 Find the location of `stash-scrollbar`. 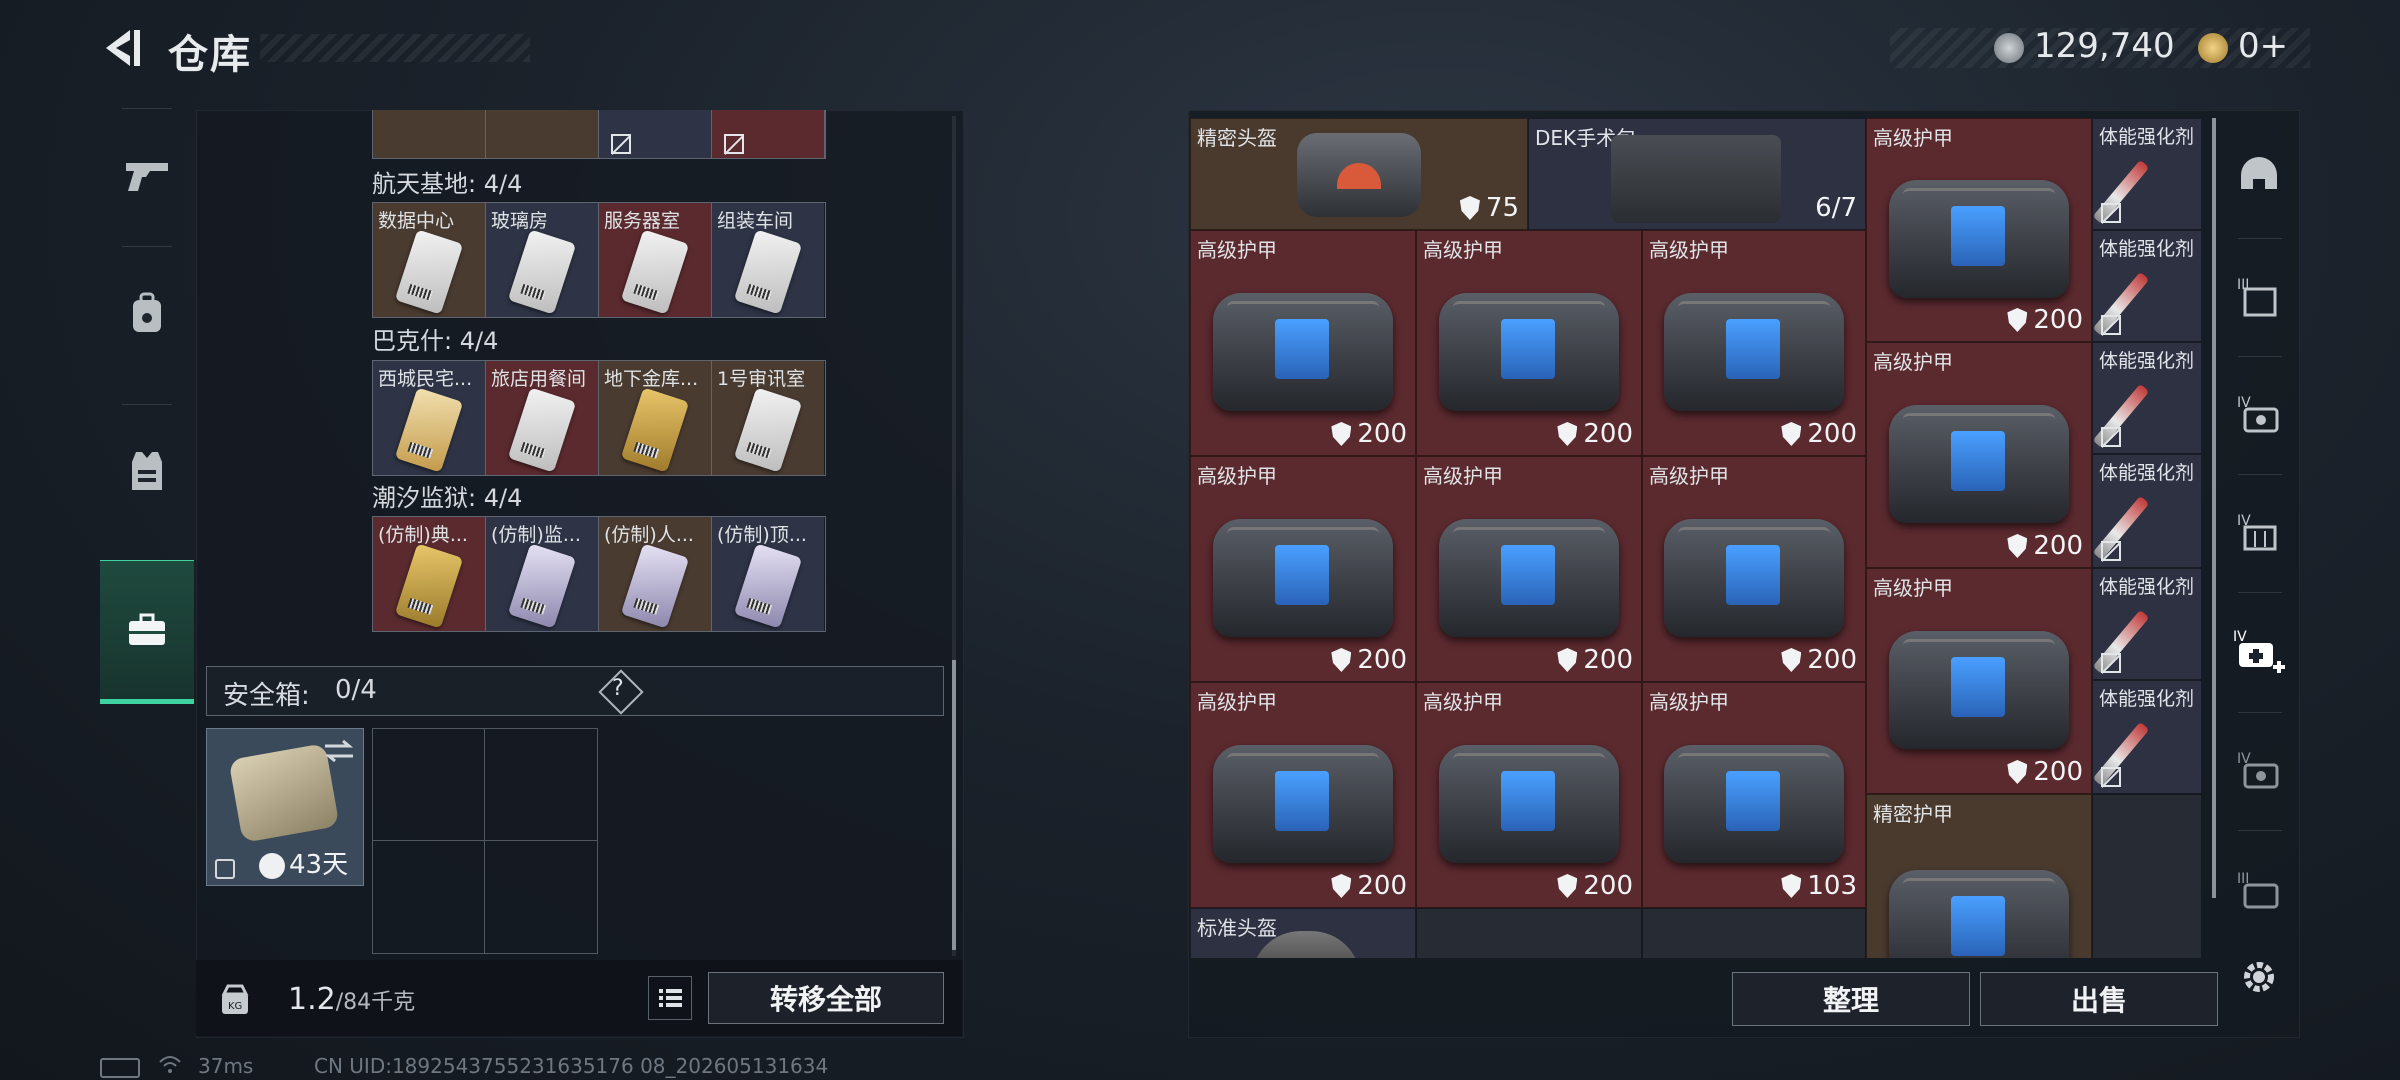

stash-scrollbar is located at coordinates (2214, 508).